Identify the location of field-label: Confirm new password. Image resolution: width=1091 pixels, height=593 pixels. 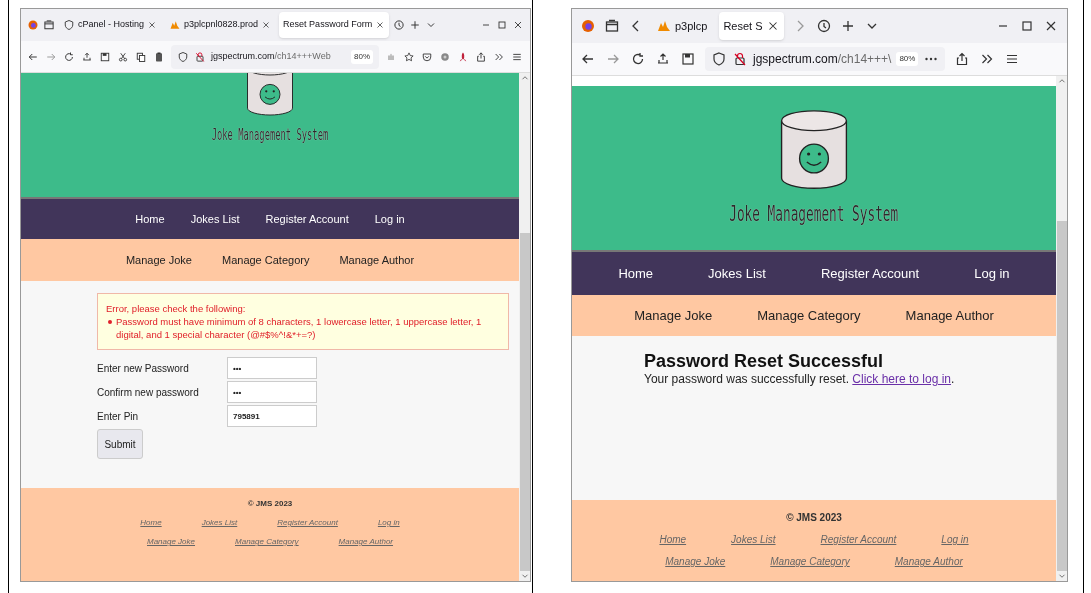
(148, 392).